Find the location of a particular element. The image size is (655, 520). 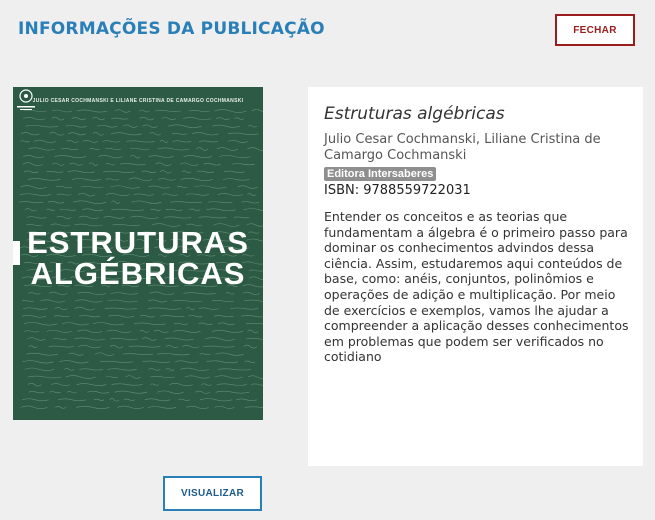

close-button: FECHAR is located at coordinates (595, 30).